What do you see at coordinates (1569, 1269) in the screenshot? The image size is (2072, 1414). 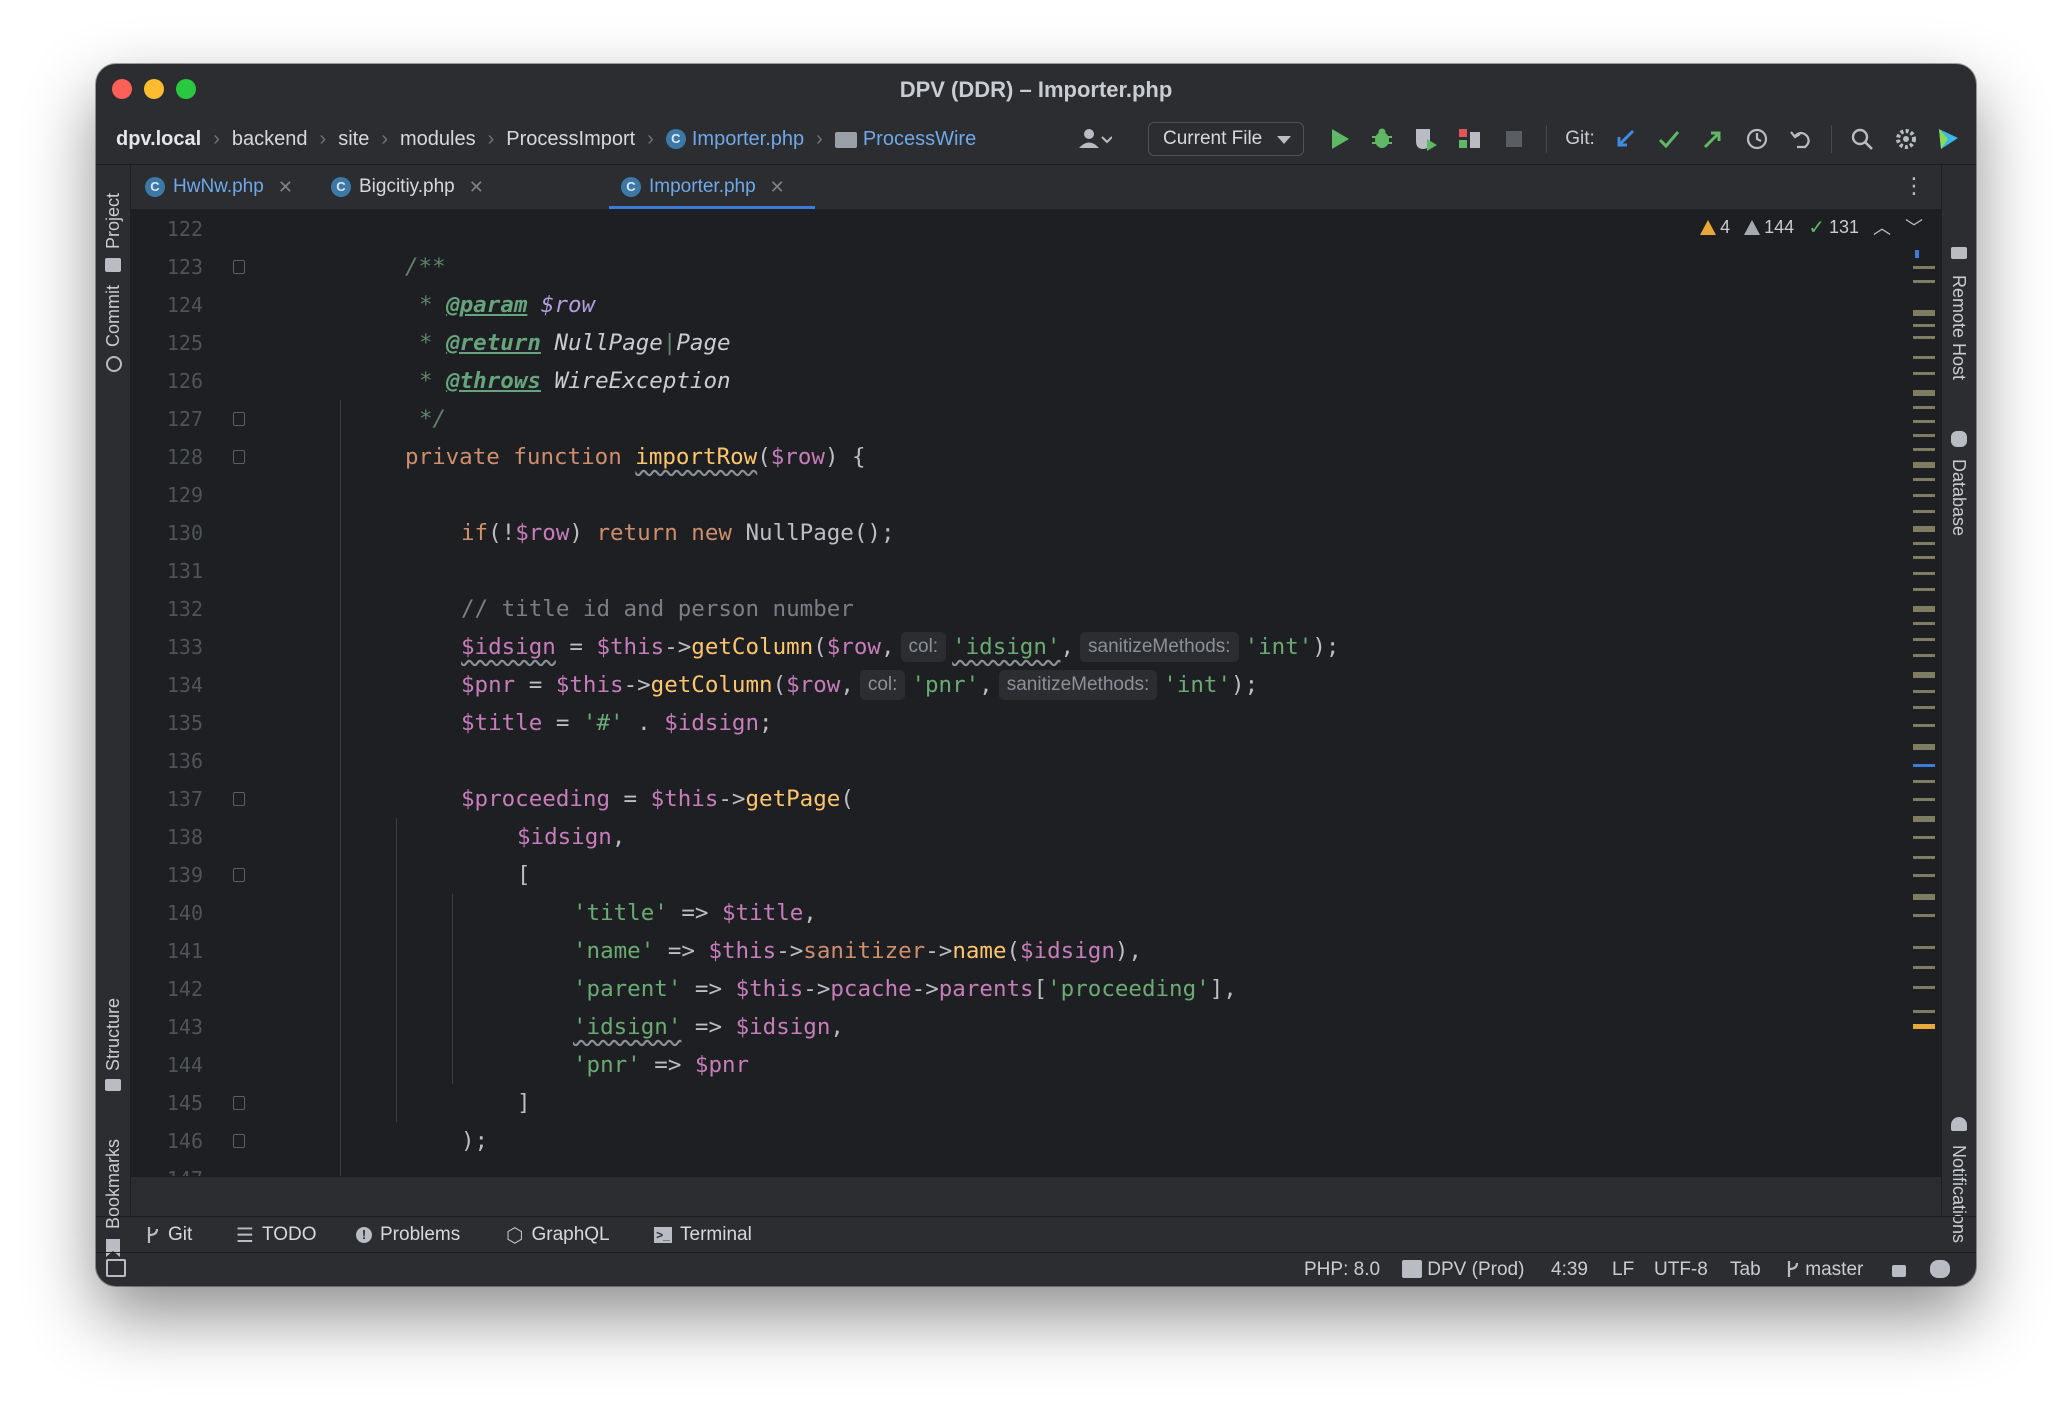 I see `caret-position: 4:39` at bounding box center [1569, 1269].